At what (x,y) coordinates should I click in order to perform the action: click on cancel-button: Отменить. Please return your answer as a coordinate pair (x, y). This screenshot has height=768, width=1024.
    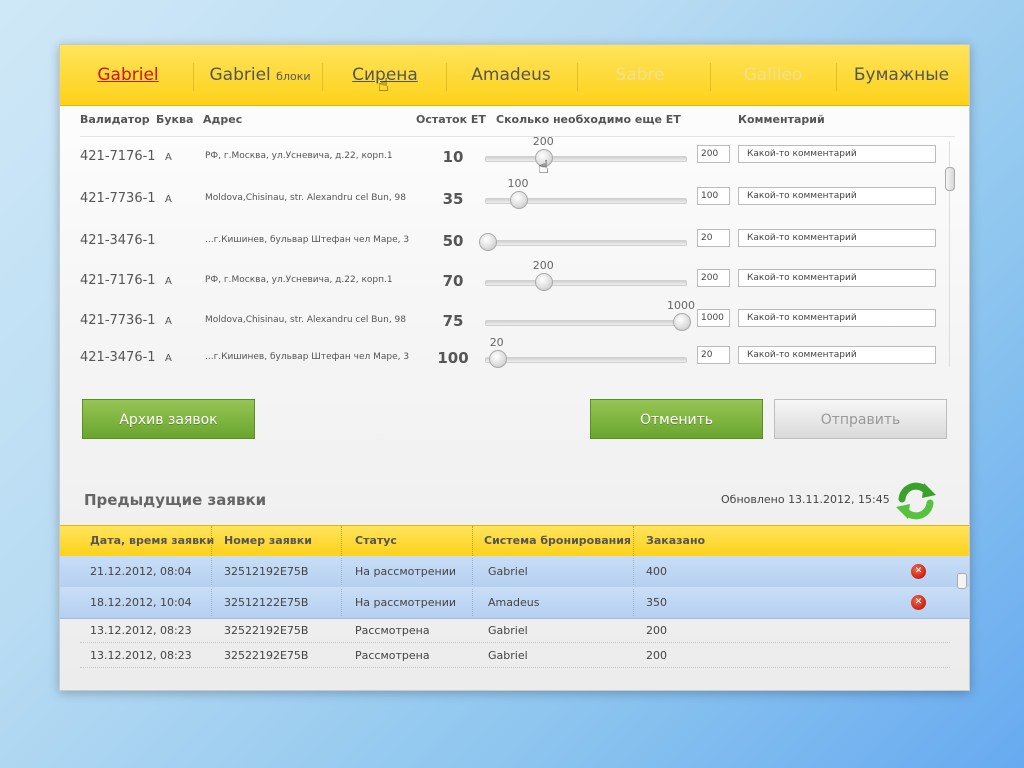
    Looking at the image, I should click on (676, 419).